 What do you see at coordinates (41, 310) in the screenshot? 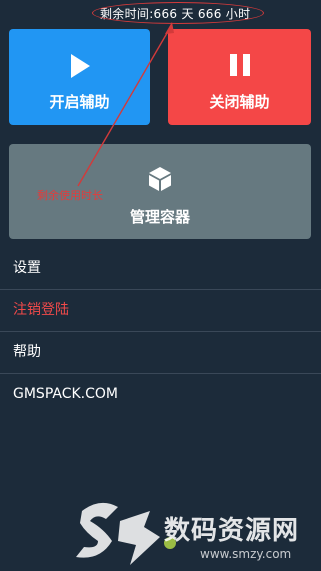
I see `menu-item-logout-label: 注销登陆` at bounding box center [41, 310].